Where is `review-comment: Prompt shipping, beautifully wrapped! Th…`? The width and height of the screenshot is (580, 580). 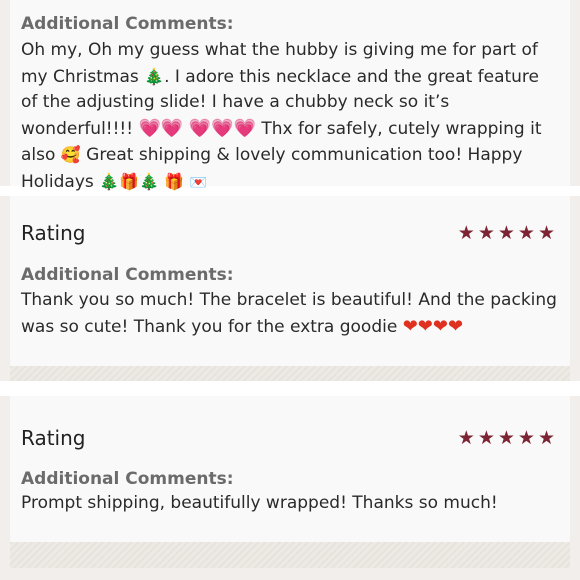 review-comment: Prompt shipping, beautifully wrapped! Th… is located at coordinates (259, 503).